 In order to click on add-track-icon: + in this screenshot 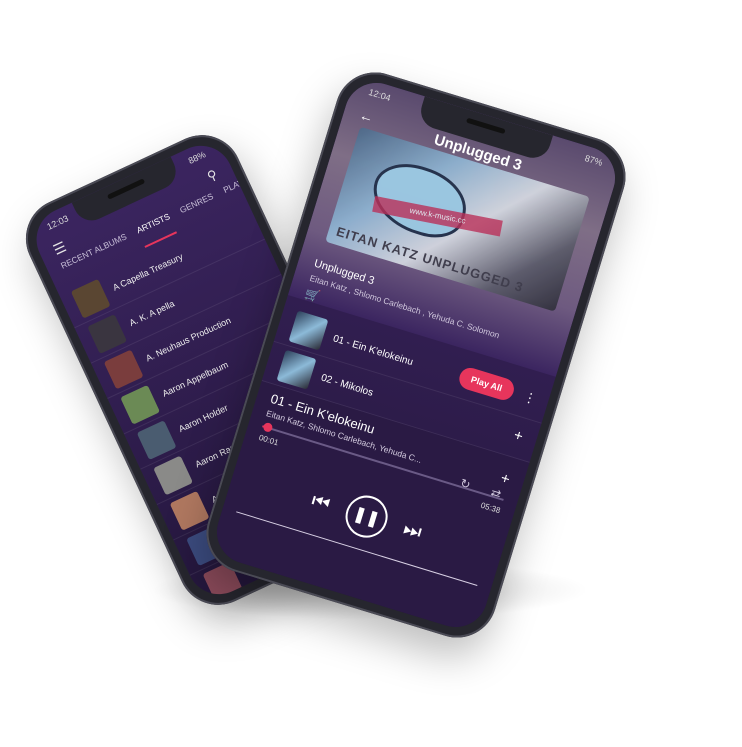, I will do `click(518, 436)`.